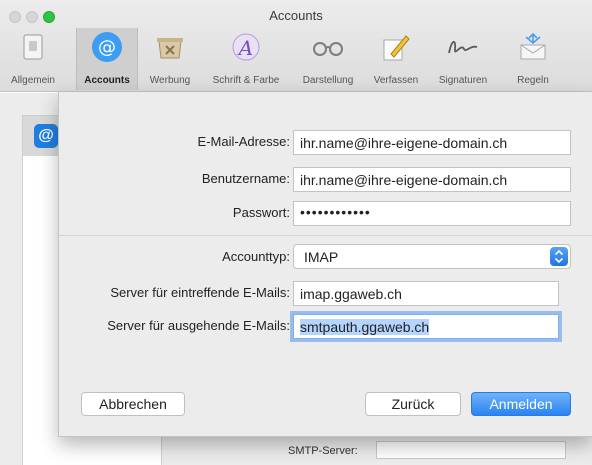 The width and height of the screenshot is (592, 465). What do you see at coordinates (33, 47) in the screenshot?
I see `switch-icon` at bounding box center [33, 47].